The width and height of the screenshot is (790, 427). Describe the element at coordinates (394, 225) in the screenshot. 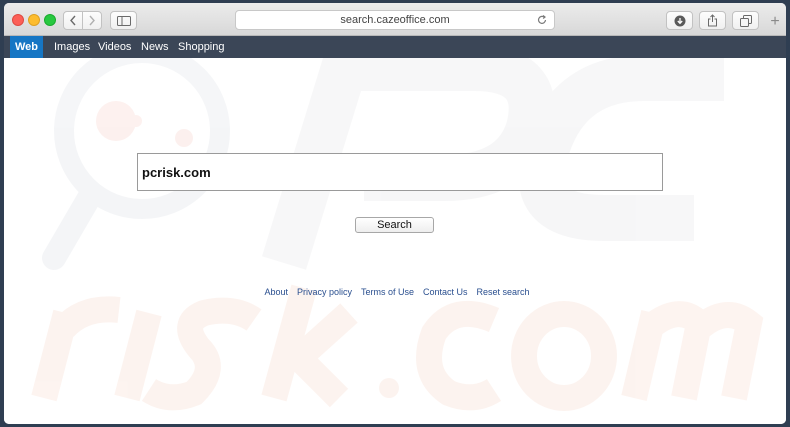

I see `search-button: Search` at that location.